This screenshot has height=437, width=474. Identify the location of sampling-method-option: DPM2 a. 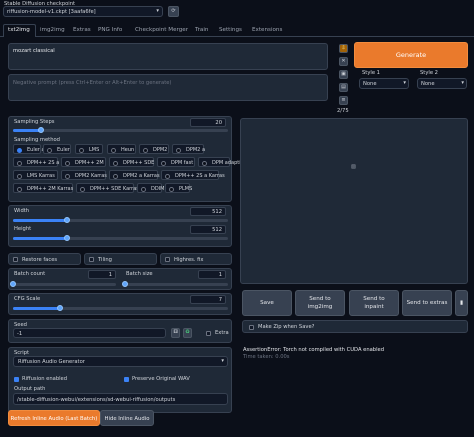
(188, 149).